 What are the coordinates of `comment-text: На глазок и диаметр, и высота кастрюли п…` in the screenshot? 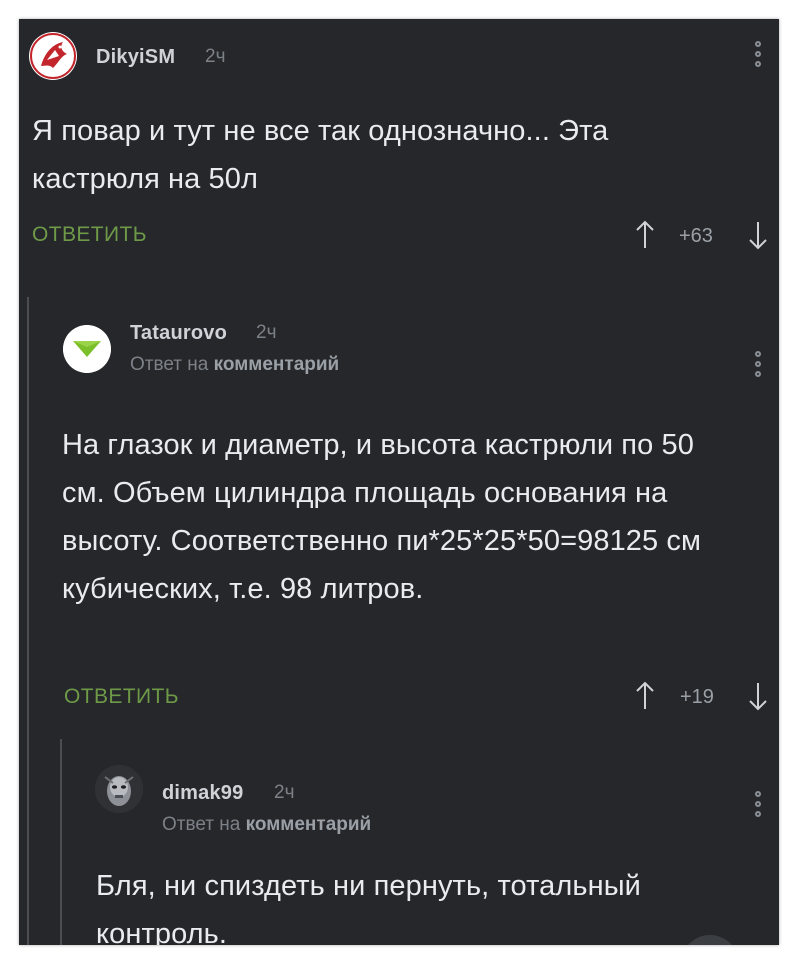 It's located at (382, 517).